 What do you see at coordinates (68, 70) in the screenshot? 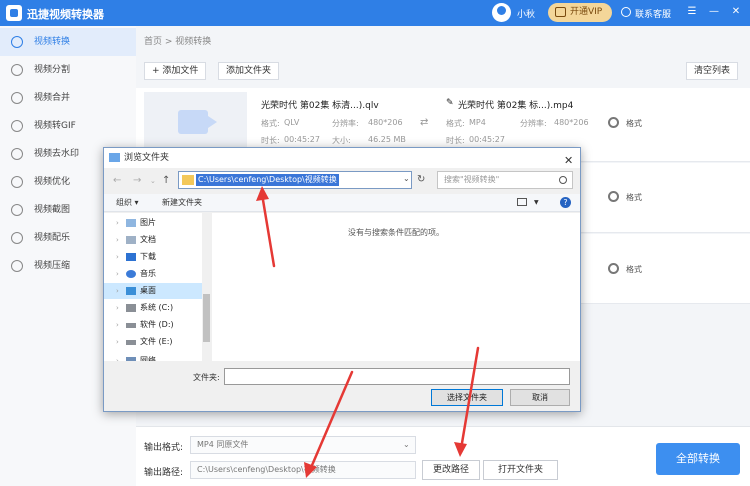
I see `sidebar-item-video-split: 视频分割` at bounding box center [68, 70].